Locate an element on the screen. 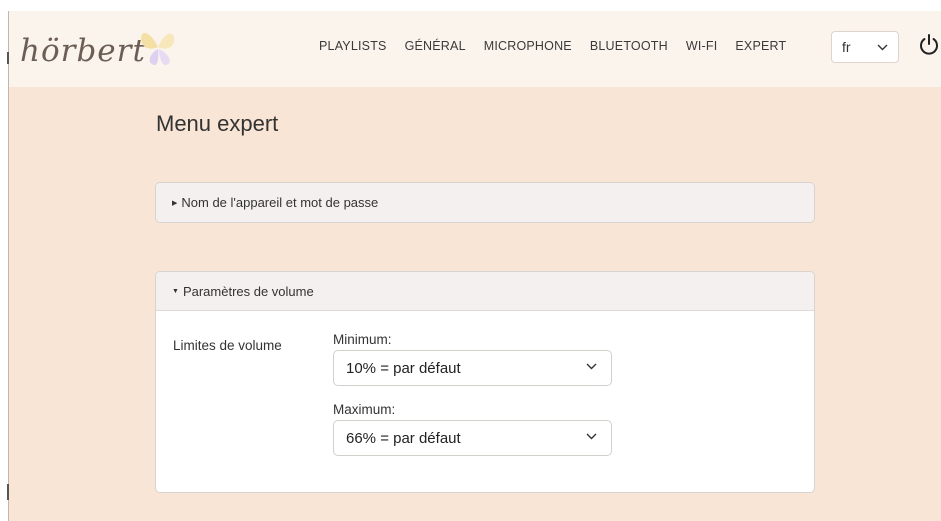  brand-logo: hörbert is located at coordinates (115, 48).